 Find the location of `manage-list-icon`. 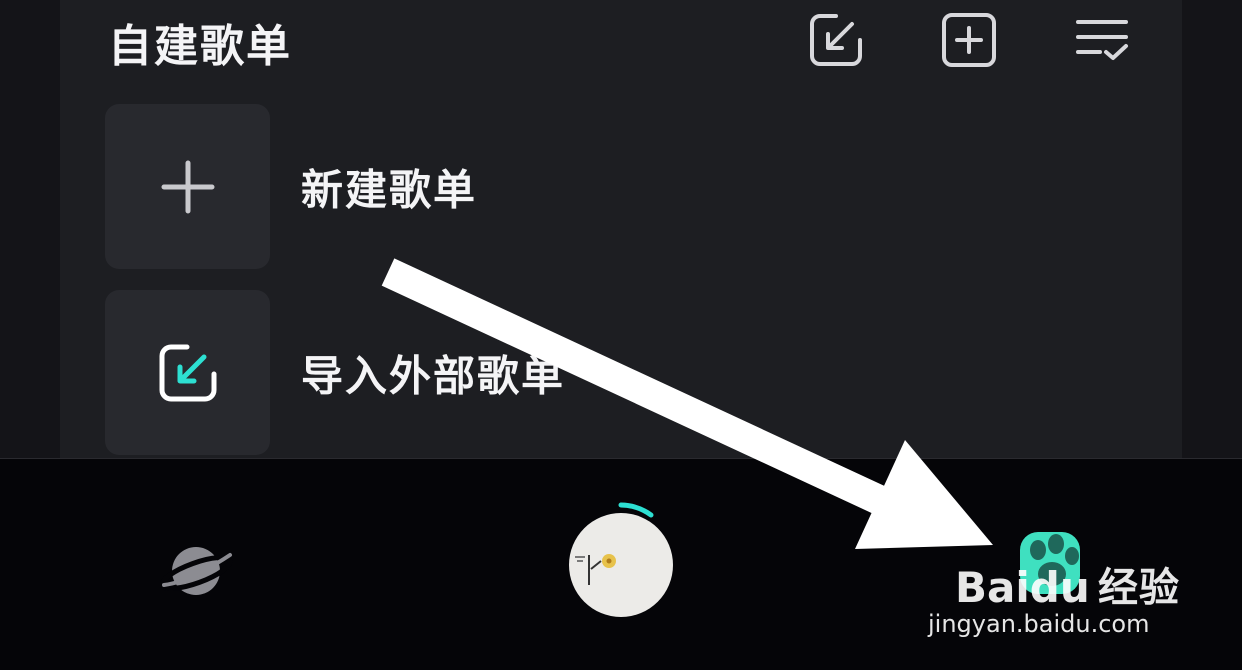

manage-list-icon is located at coordinates (1102, 40).